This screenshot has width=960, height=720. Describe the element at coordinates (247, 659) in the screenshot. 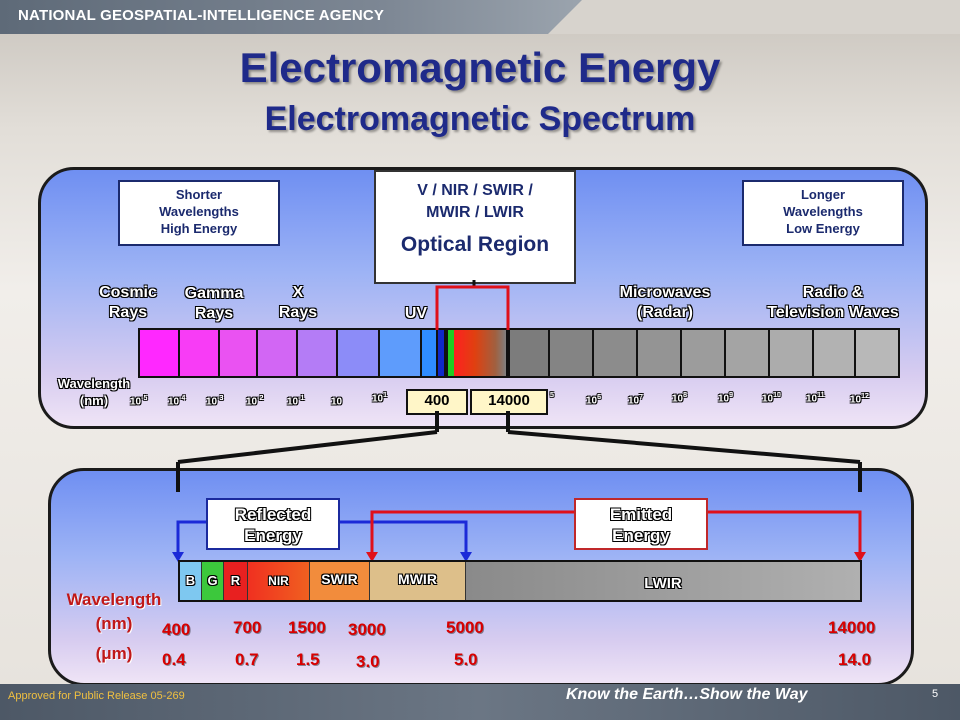

I see `um-value: 0.7` at that location.